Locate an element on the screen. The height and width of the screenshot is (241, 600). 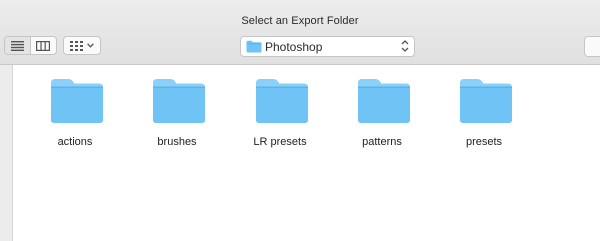
folder-label: patterns is located at coordinates (382, 142).